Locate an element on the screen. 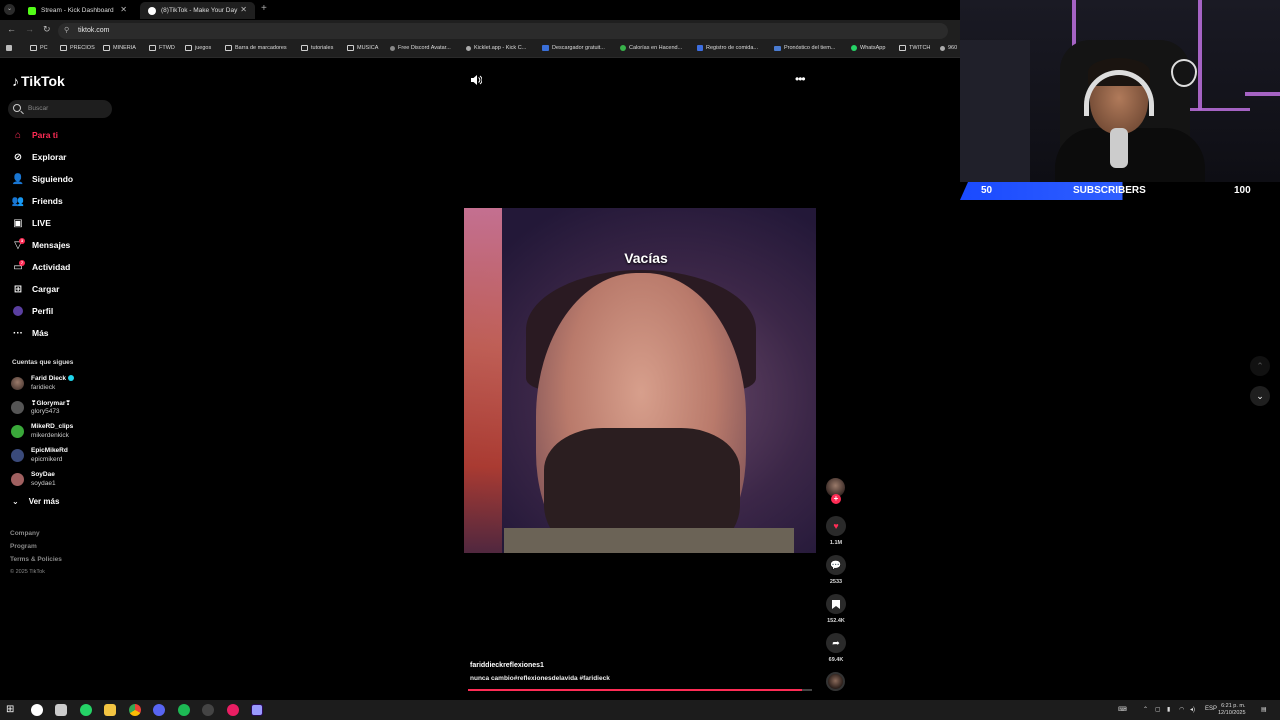 Image resolution: width=1280 pixels, height=720 pixels. follow-plus-icon: + is located at coordinates (836, 499).